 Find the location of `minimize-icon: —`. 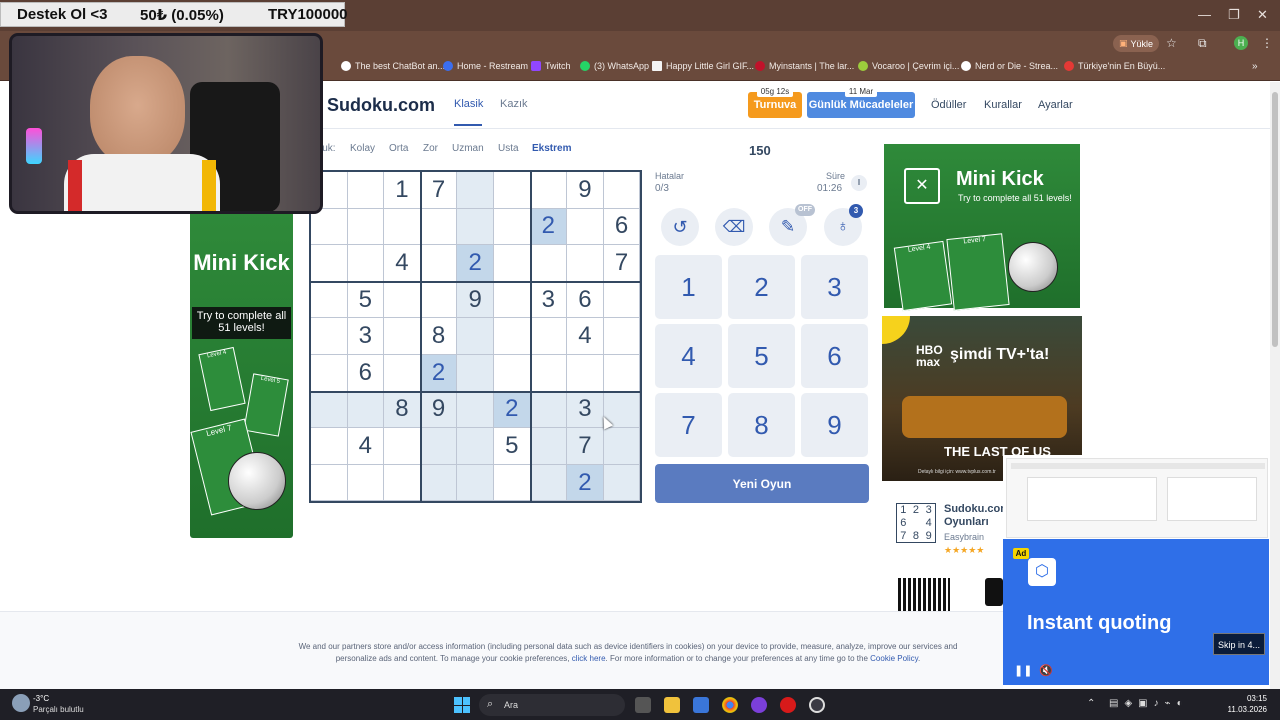

minimize-icon: — is located at coordinates (1204, 14).